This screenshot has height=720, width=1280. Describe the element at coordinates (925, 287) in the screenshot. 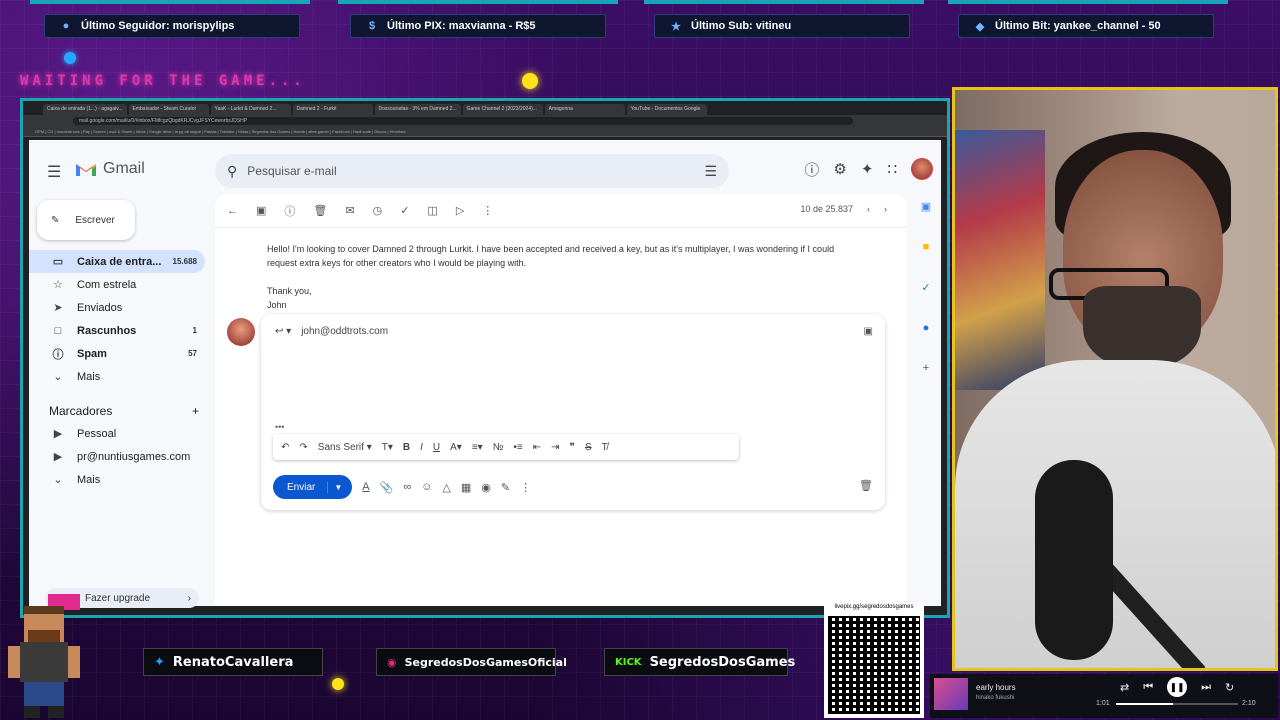

I see `tasks-icon: ✓` at that location.